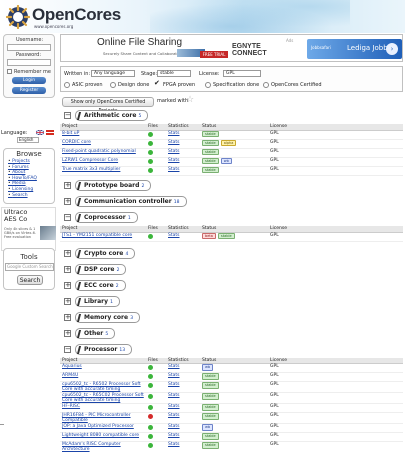 The width and height of the screenshot is (405, 452). What do you see at coordinates (101, 269) in the screenshot?
I see `section-title: DSP core 2` at bounding box center [101, 269].